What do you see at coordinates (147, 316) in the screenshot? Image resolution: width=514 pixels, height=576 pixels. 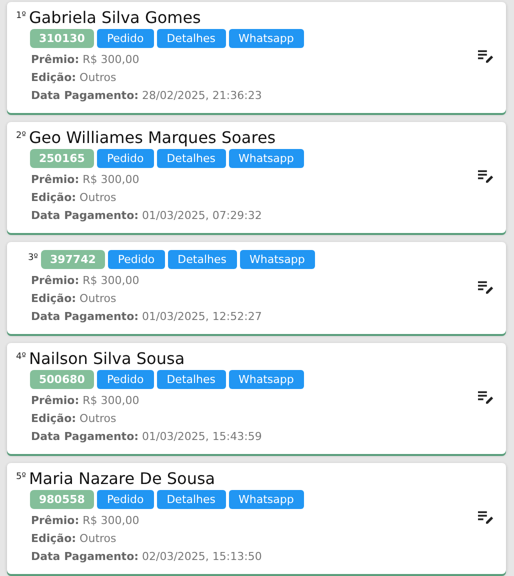 I see `detail-text: Data Pagamento: 01/03/2025, 12:52:27` at bounding box center [147, 316].